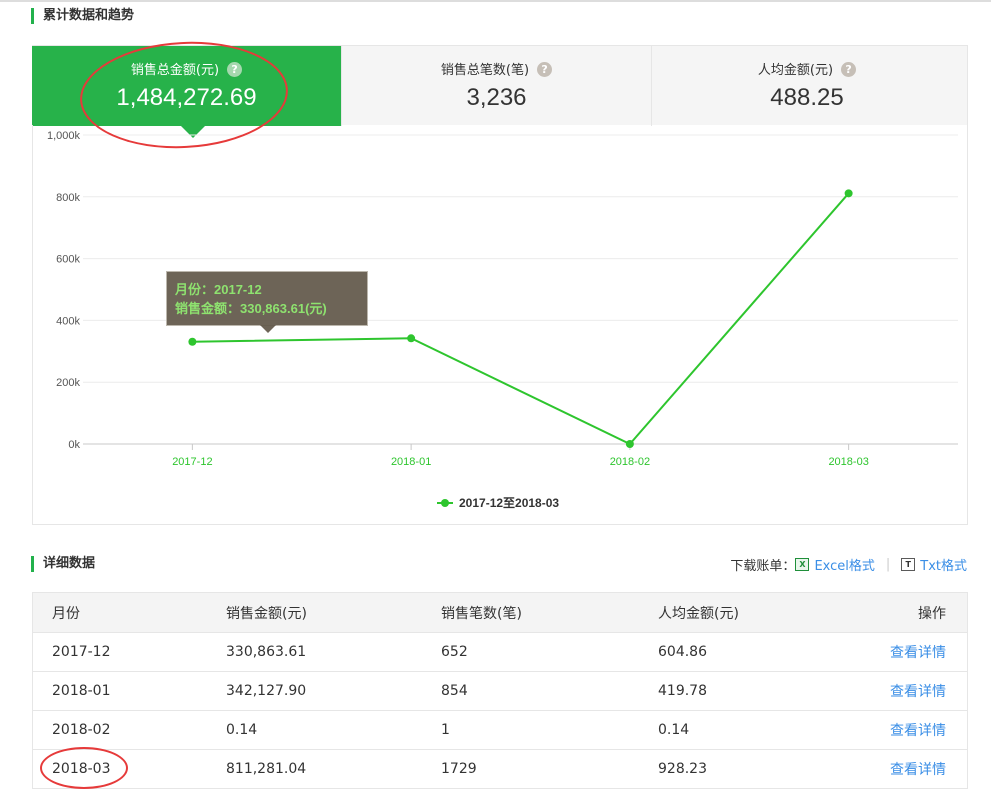 This screenshot has width=991, height=795. Describe the element at coordinates (802, 564) in the screenshot. I see `excel-file-icon: X` at that location.